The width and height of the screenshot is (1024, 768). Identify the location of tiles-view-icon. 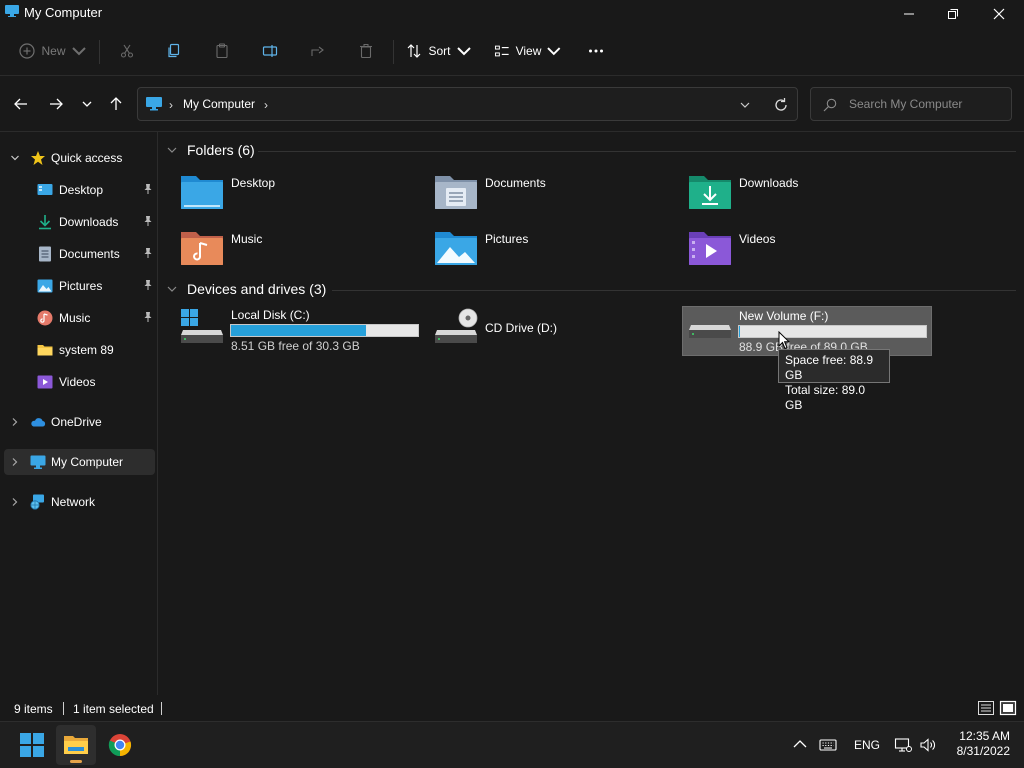
(1008, 708).